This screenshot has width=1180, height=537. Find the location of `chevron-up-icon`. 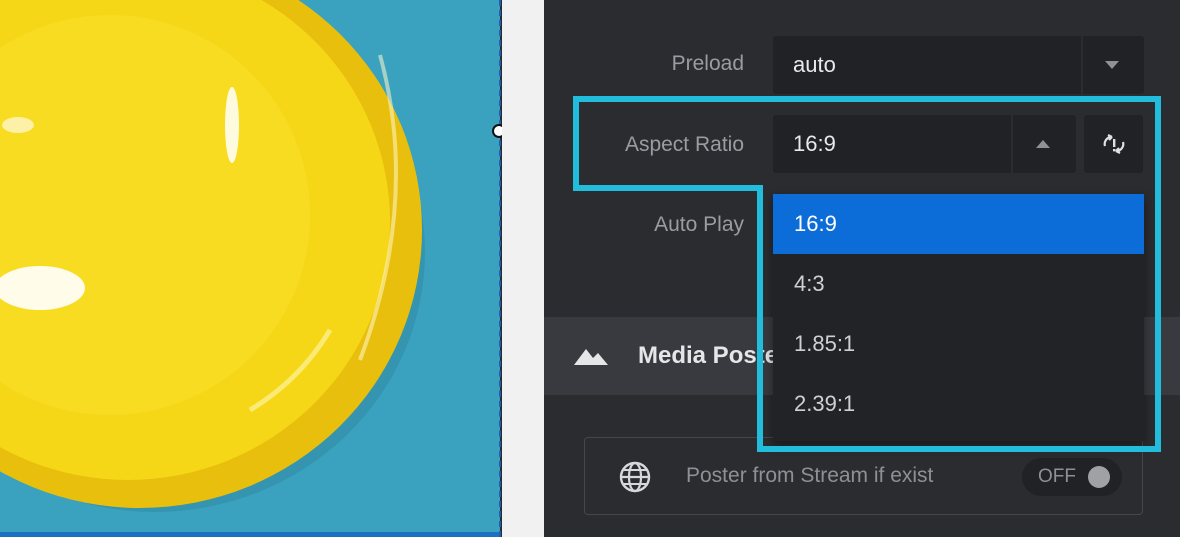

chevron-up-icon is located at coordinates (1043, 144).